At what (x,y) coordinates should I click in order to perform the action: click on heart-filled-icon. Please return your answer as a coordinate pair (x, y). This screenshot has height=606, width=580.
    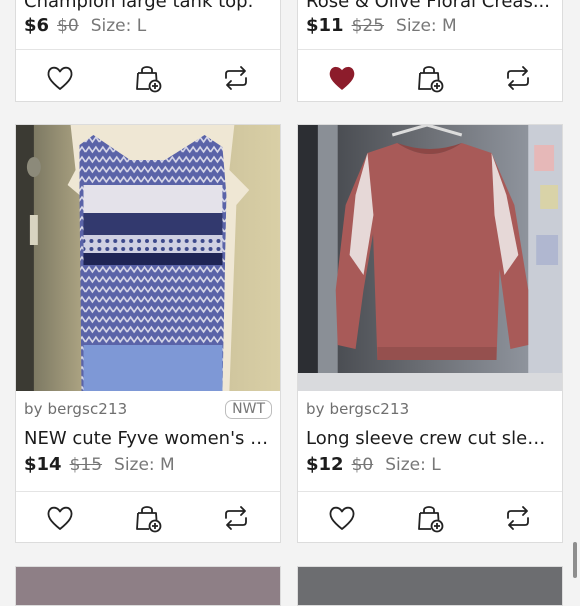
    Looking at the image, I should click on (342, 78).